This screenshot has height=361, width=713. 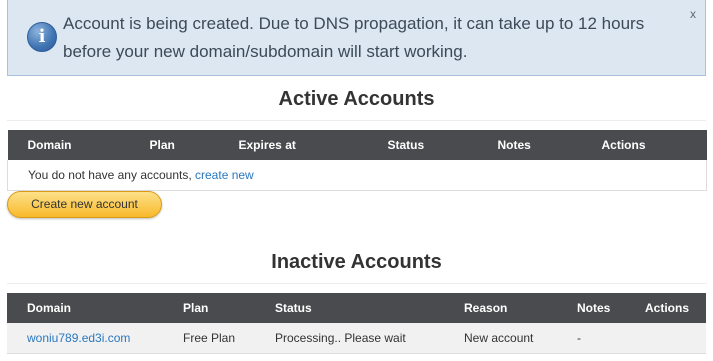 I want to click on info-icon: i, so click(x=42, y=37).